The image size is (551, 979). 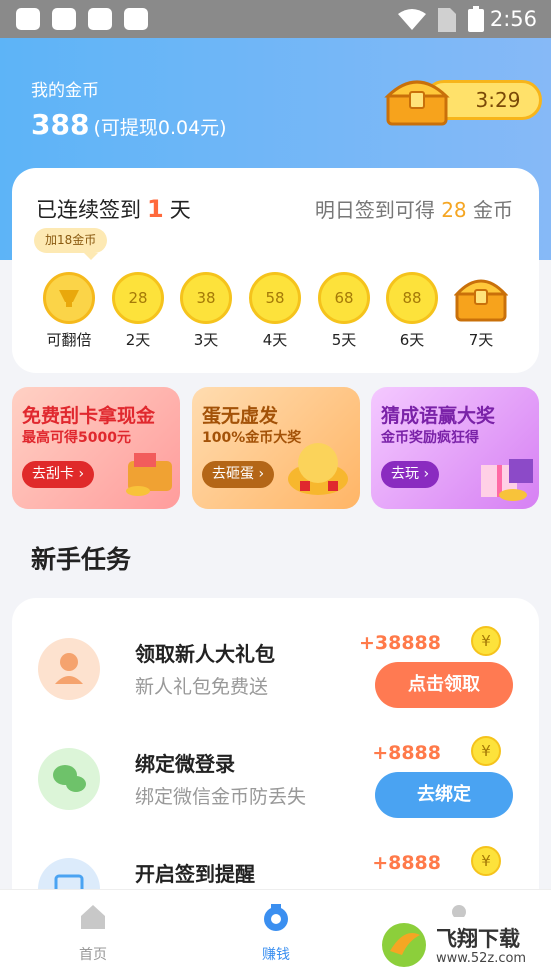 What do you see at coordinates (206, 298) in the screenshot?
I see `coin-value: 38` at bounding box center [206, 298].